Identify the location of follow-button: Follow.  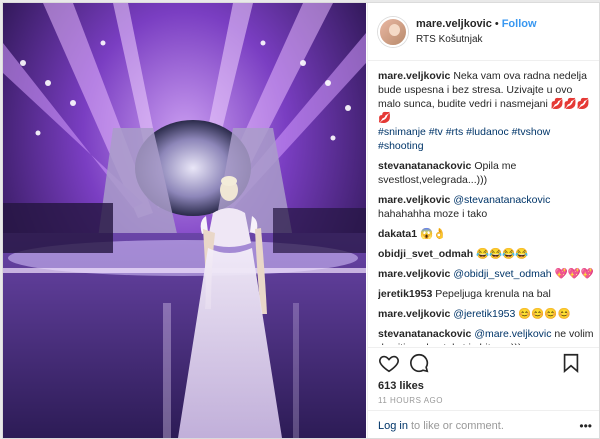
(519, 24).